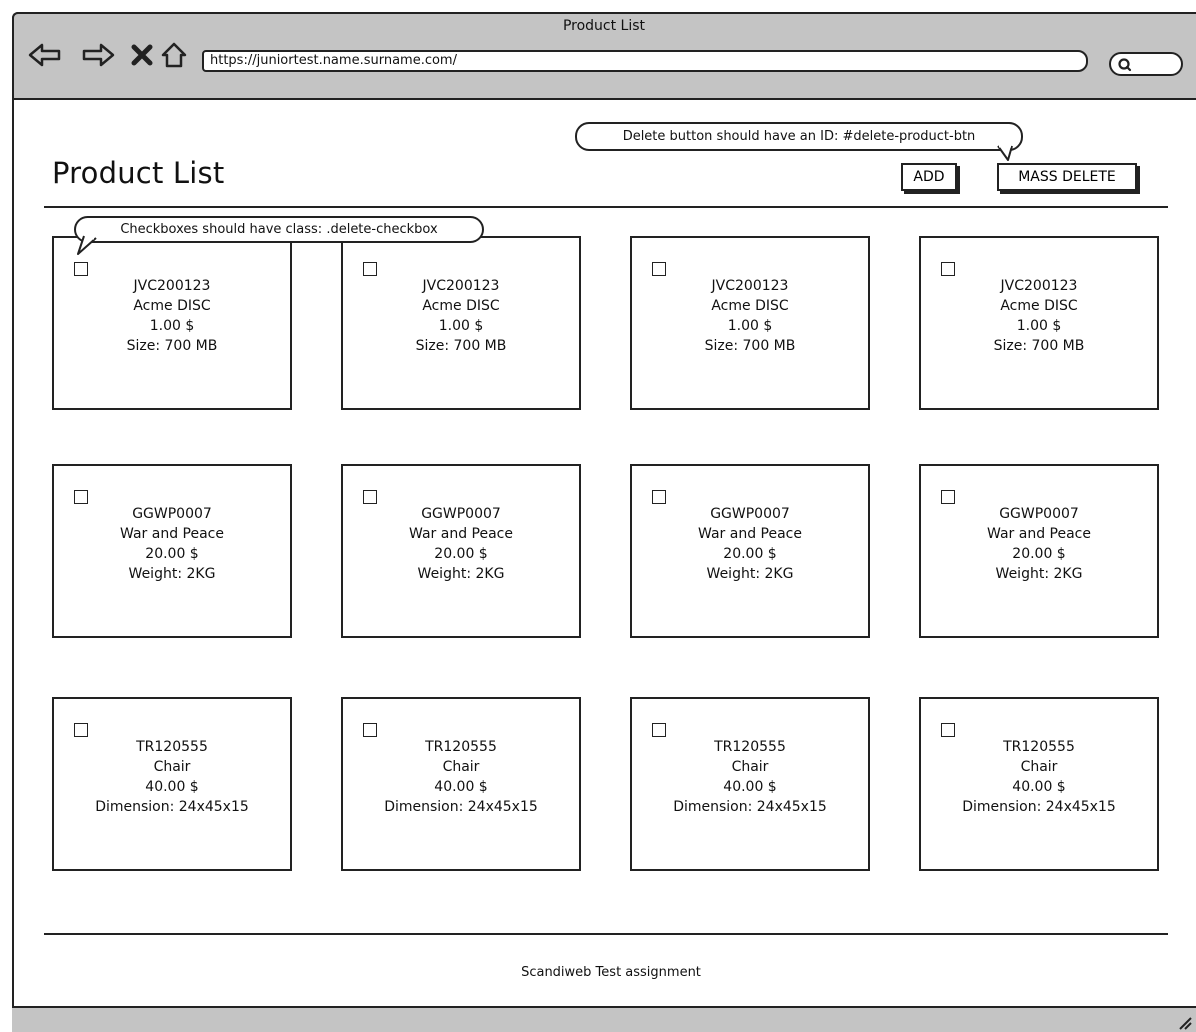  Describe the element at coordinates (98, 55) in the screenshot. I see `forward-arrow-icon` at that location.